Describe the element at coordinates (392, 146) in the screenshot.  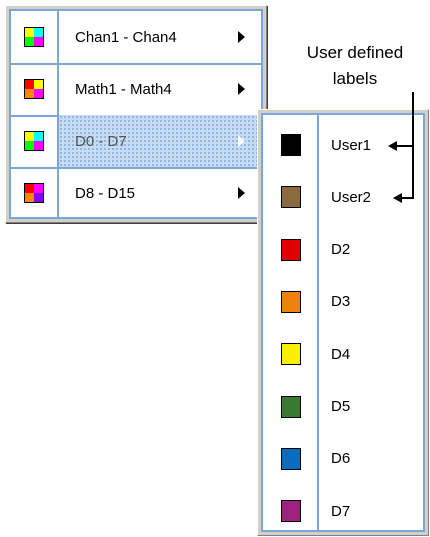
I see `arrow-head-user1` at that location.